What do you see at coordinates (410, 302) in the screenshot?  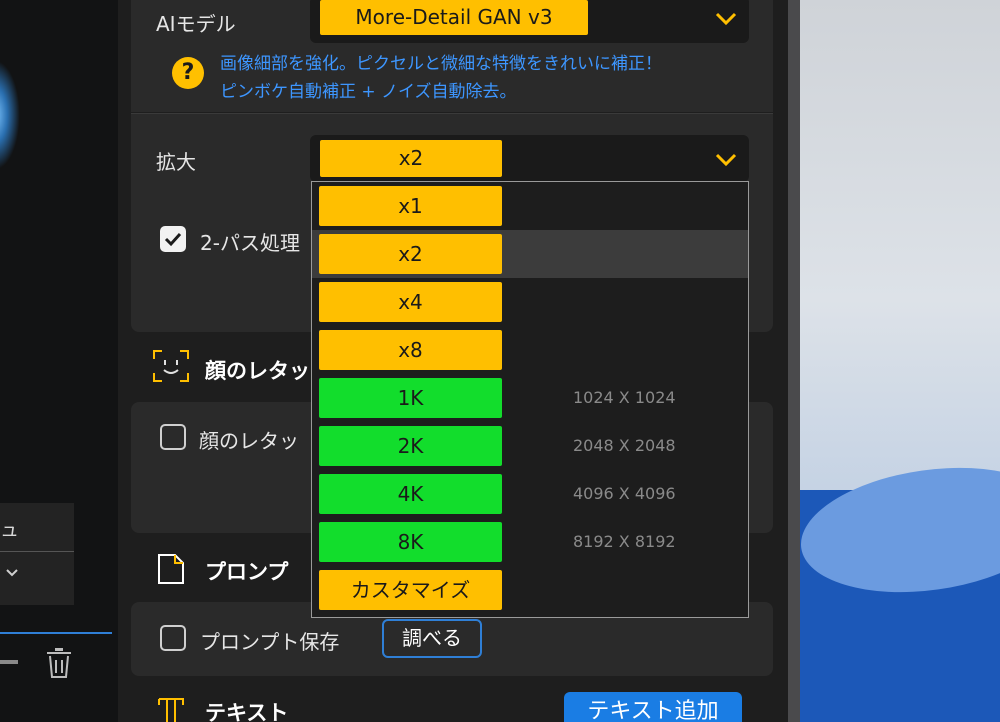 I see `option-label: x4` at bounding box center [410, 302].